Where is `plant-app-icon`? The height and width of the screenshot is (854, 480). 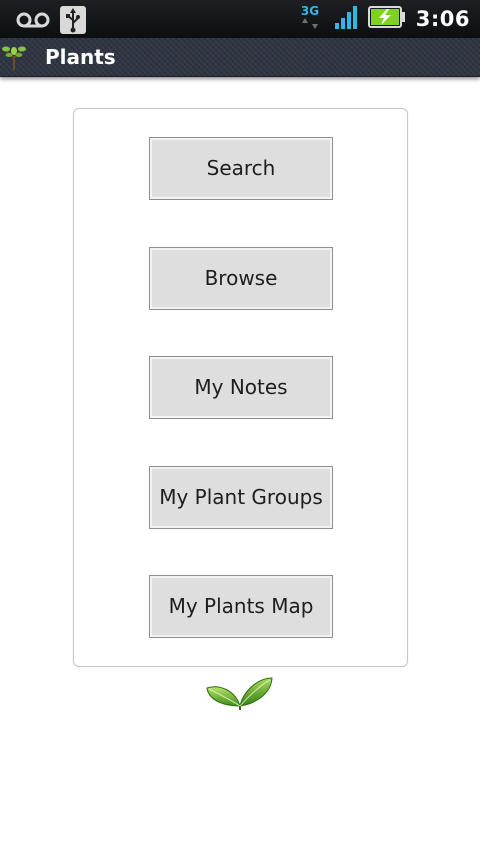 plant-app-icon is located at coordinates (14, 57).